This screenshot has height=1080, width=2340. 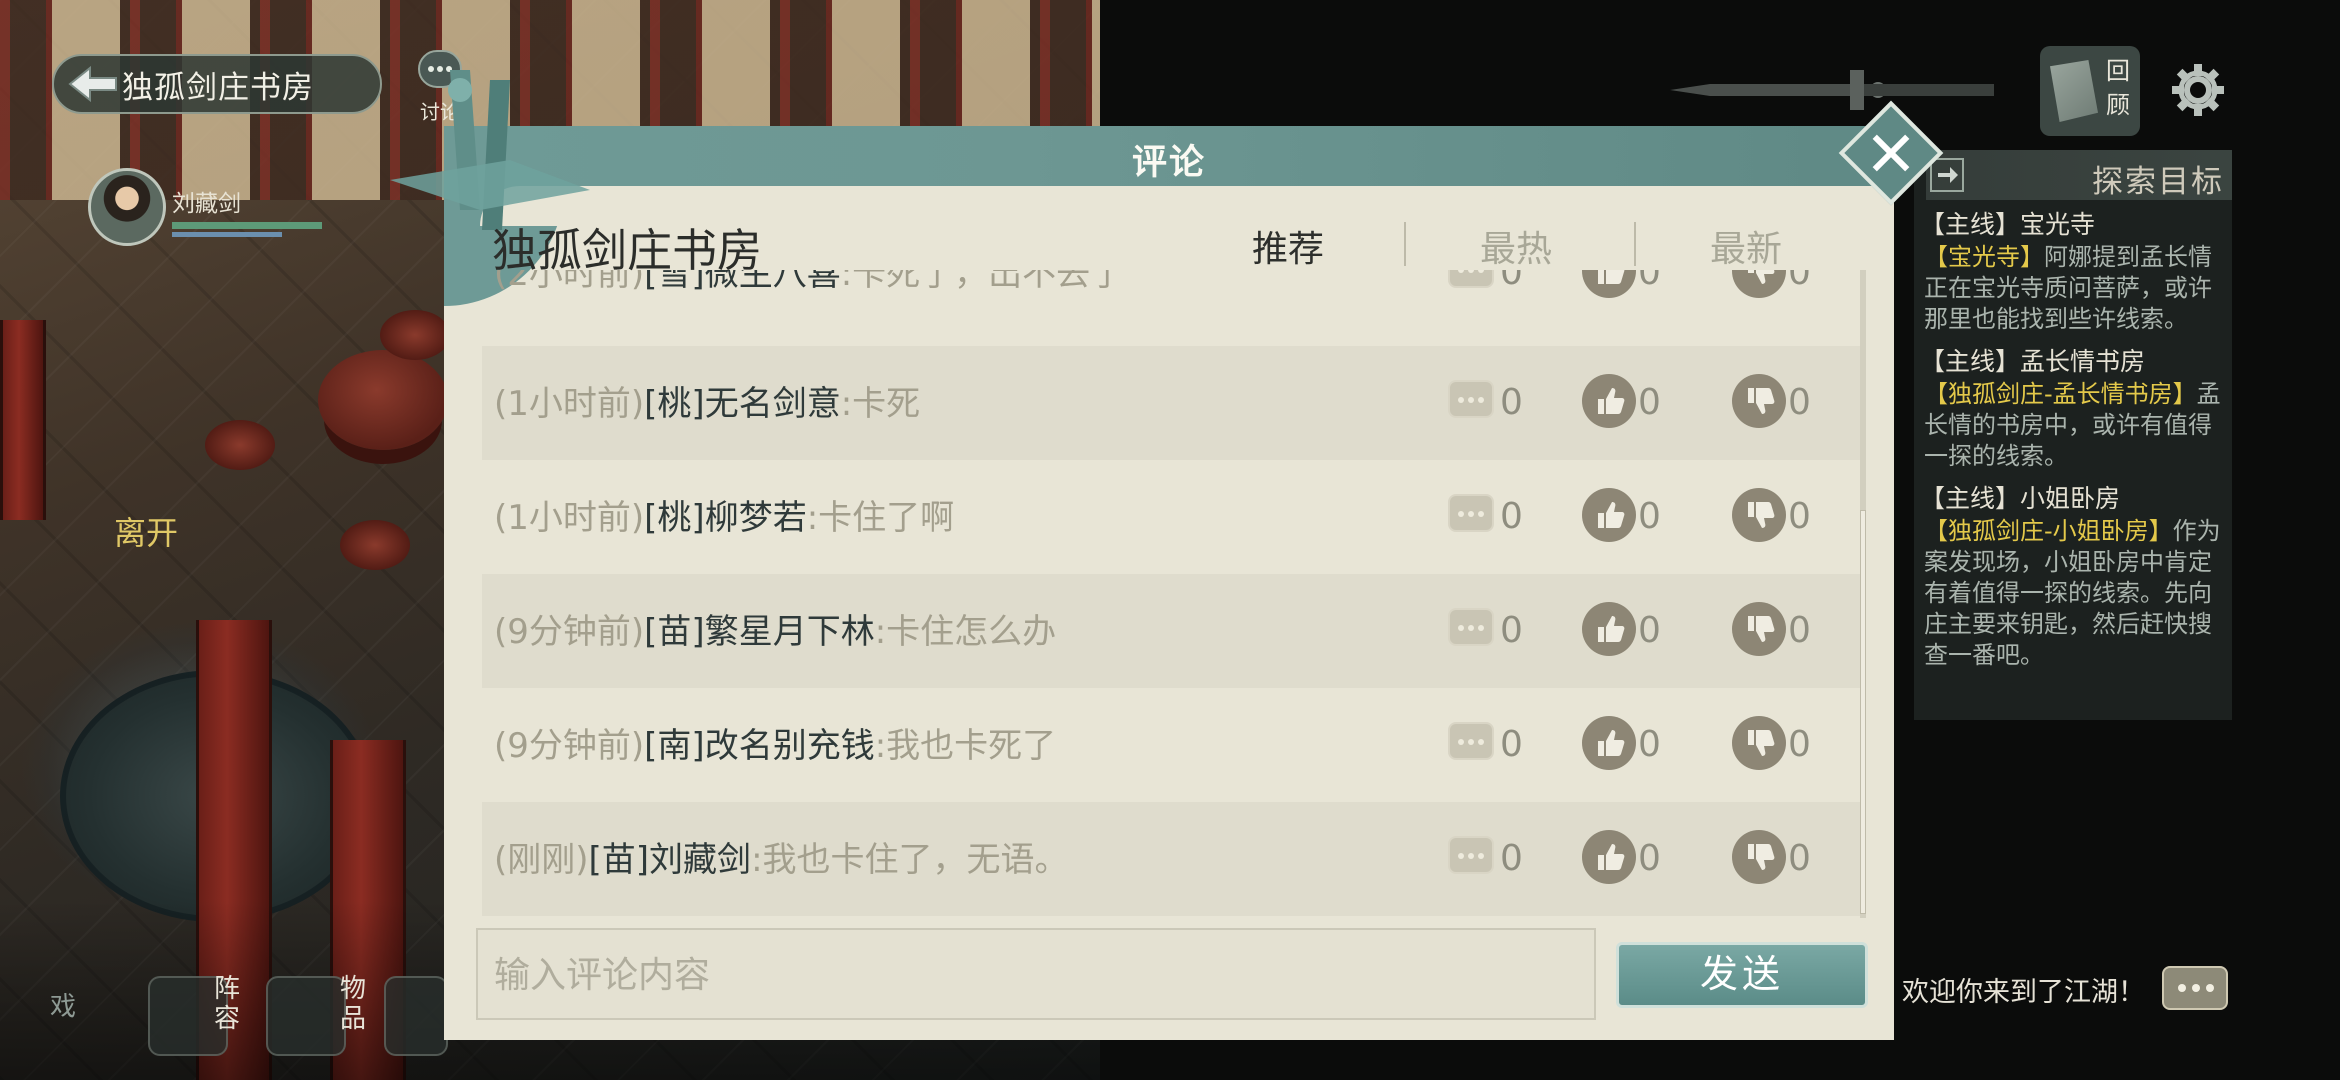 I want to click on avatar, so click(x=127, y=207).